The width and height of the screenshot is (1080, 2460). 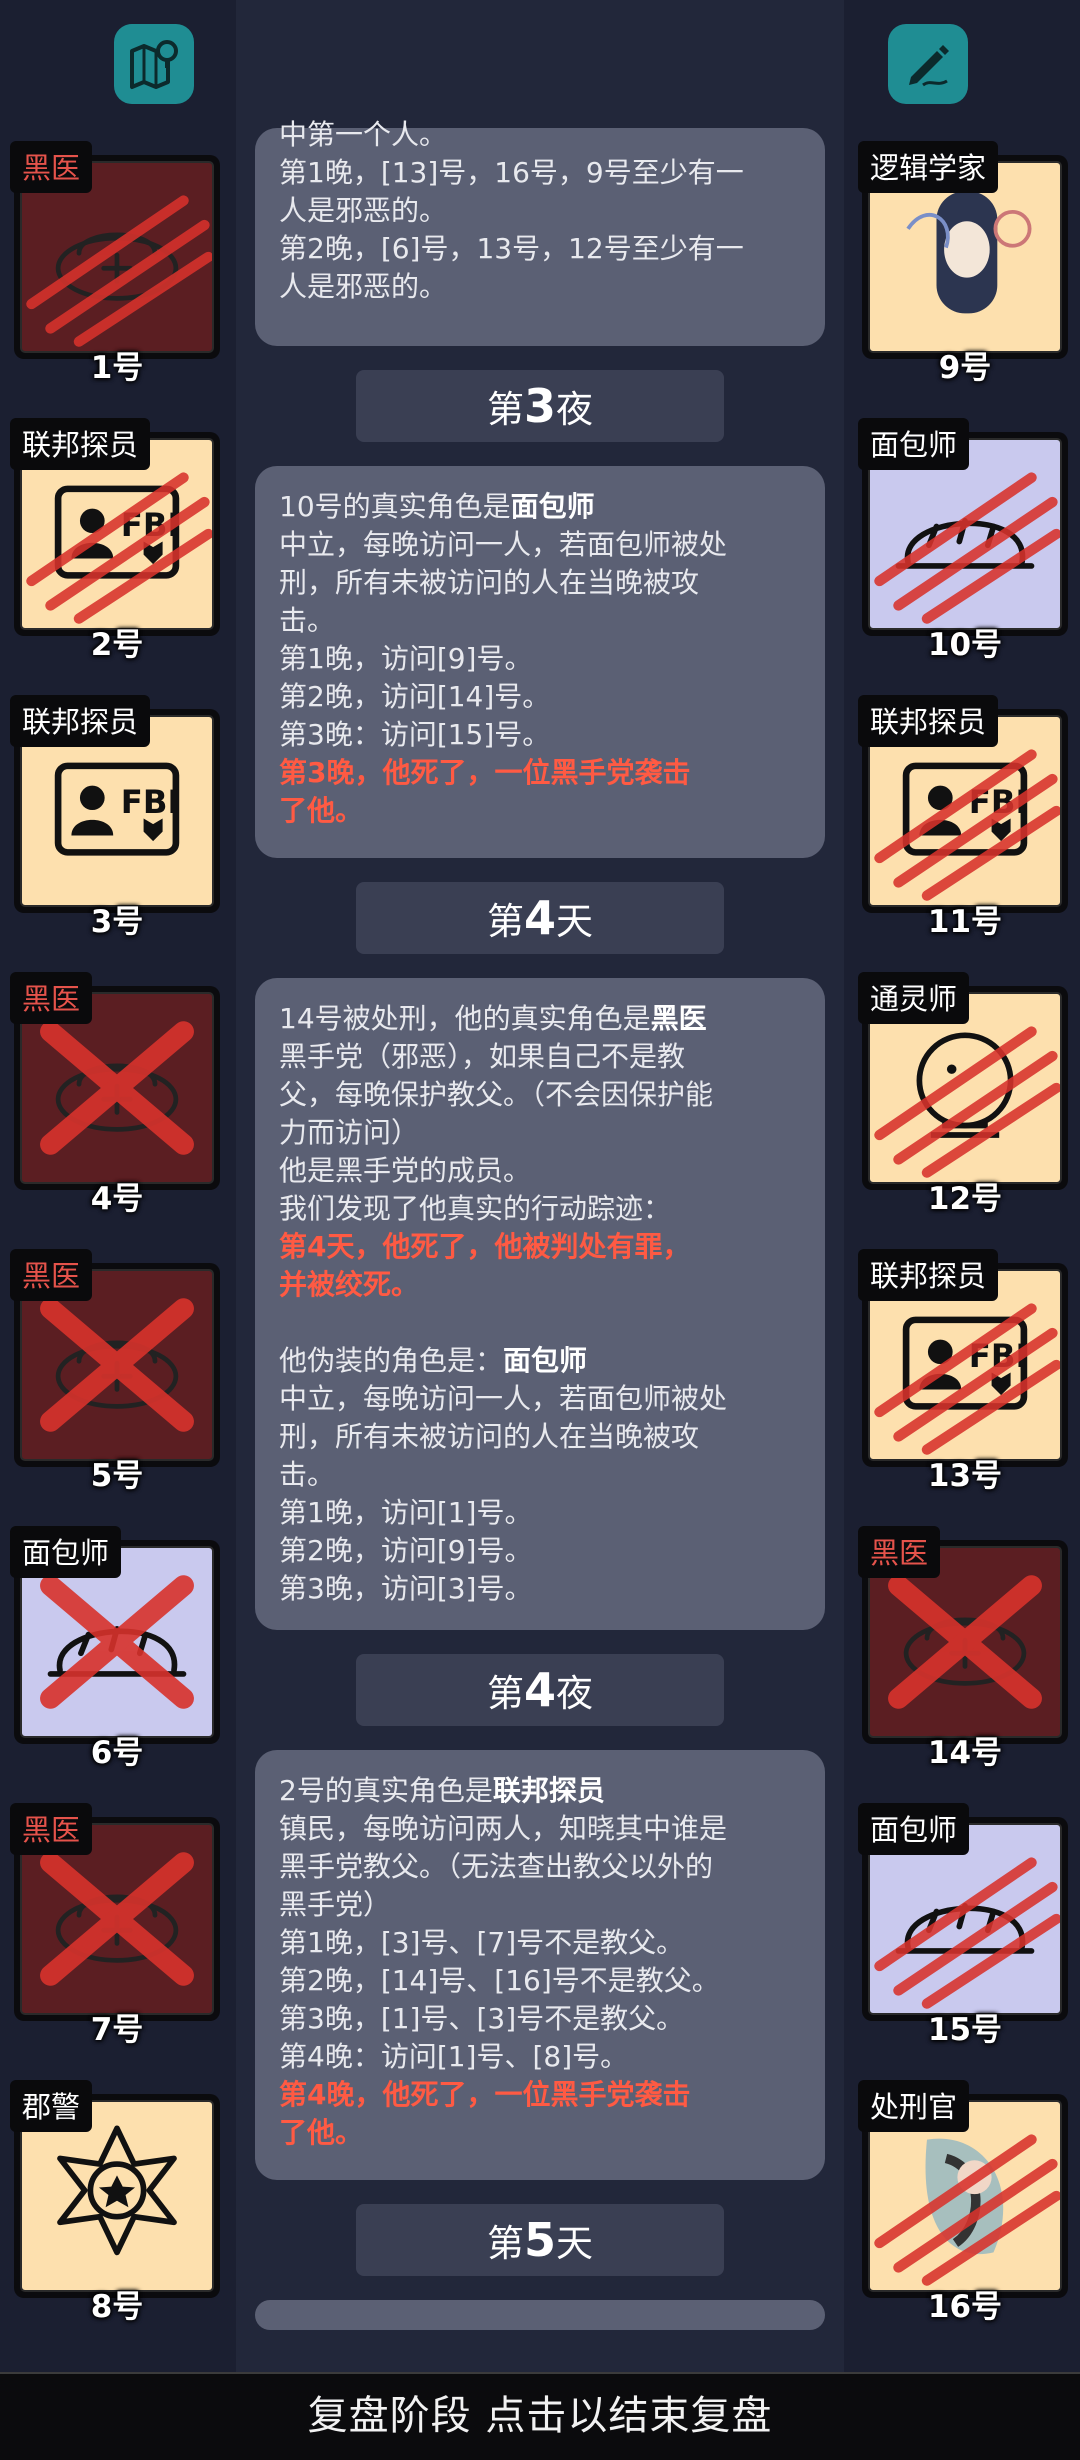 I want to click on player-card: 黑医 1号, so click(x=115, y=263).